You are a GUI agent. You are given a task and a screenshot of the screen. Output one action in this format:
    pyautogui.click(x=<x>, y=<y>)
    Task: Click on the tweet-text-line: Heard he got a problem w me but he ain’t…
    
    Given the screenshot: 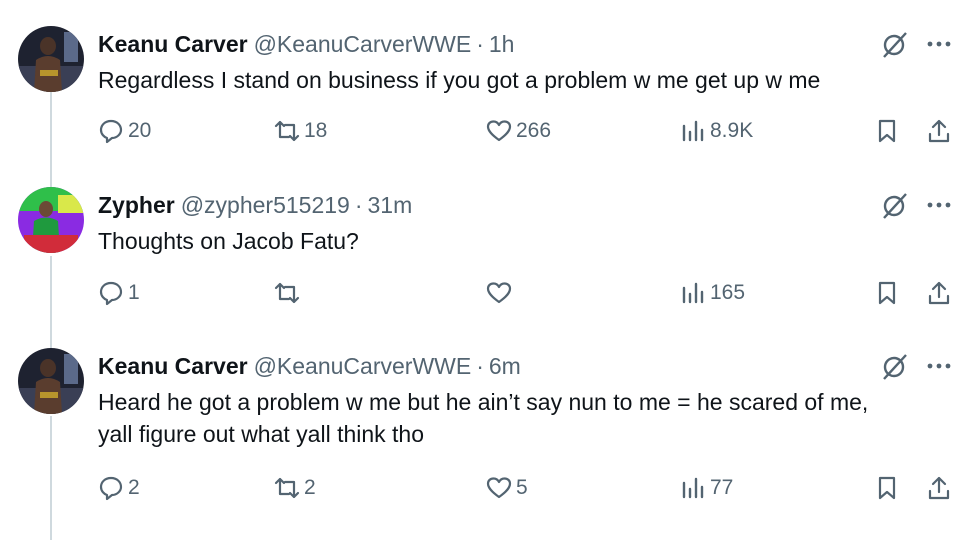 What is the action you would take?
    pyautogui.click(x=483, y=402)
    